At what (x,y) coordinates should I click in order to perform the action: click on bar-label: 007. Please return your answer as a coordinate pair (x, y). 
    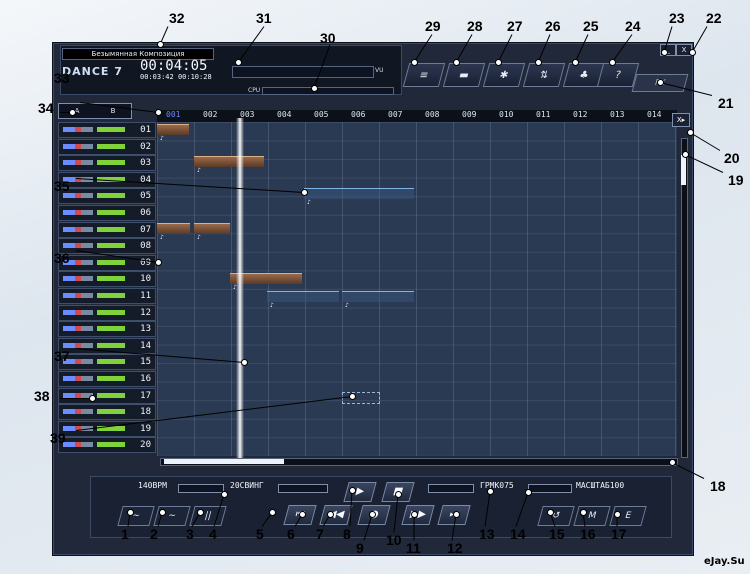
    Looking at the image, I should click on (395, 114).